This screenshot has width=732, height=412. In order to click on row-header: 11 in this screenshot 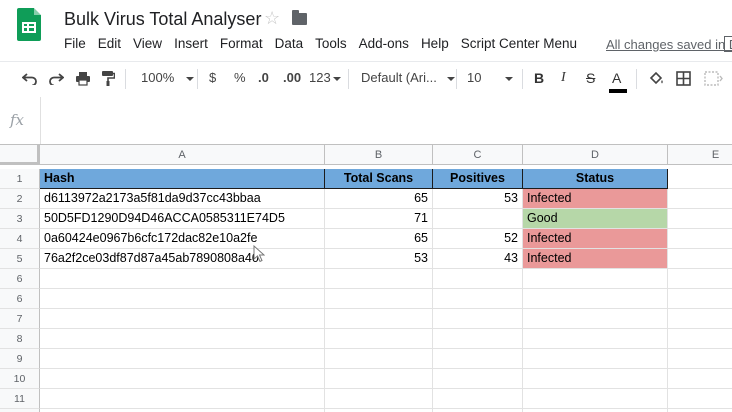, I will do `click(20, 399)`.